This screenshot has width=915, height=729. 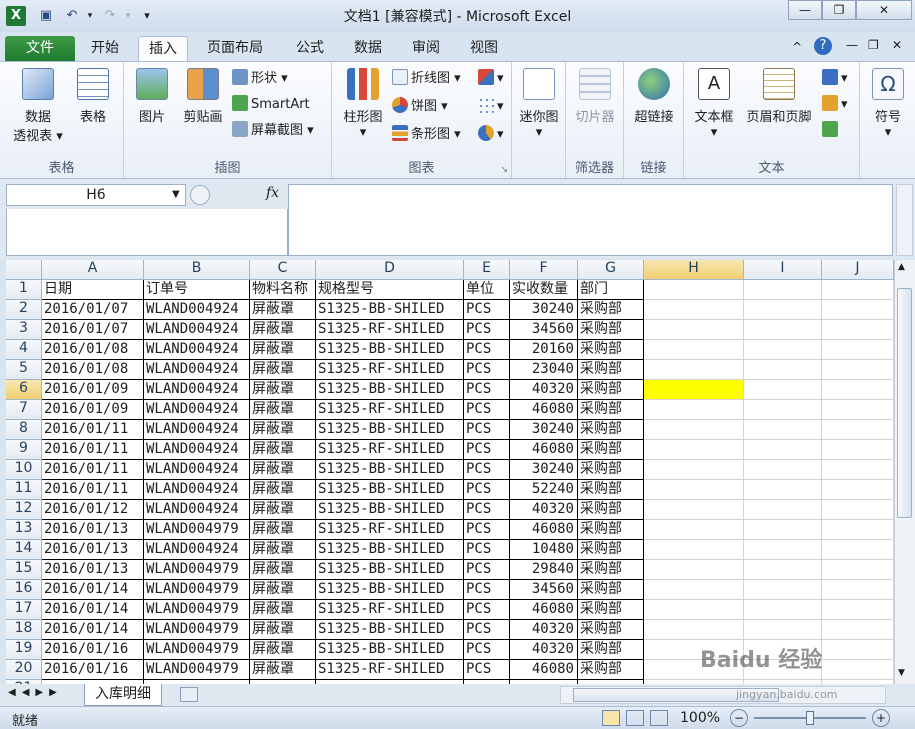 I want to click on row-header: 20, so click(x=24, y=670).